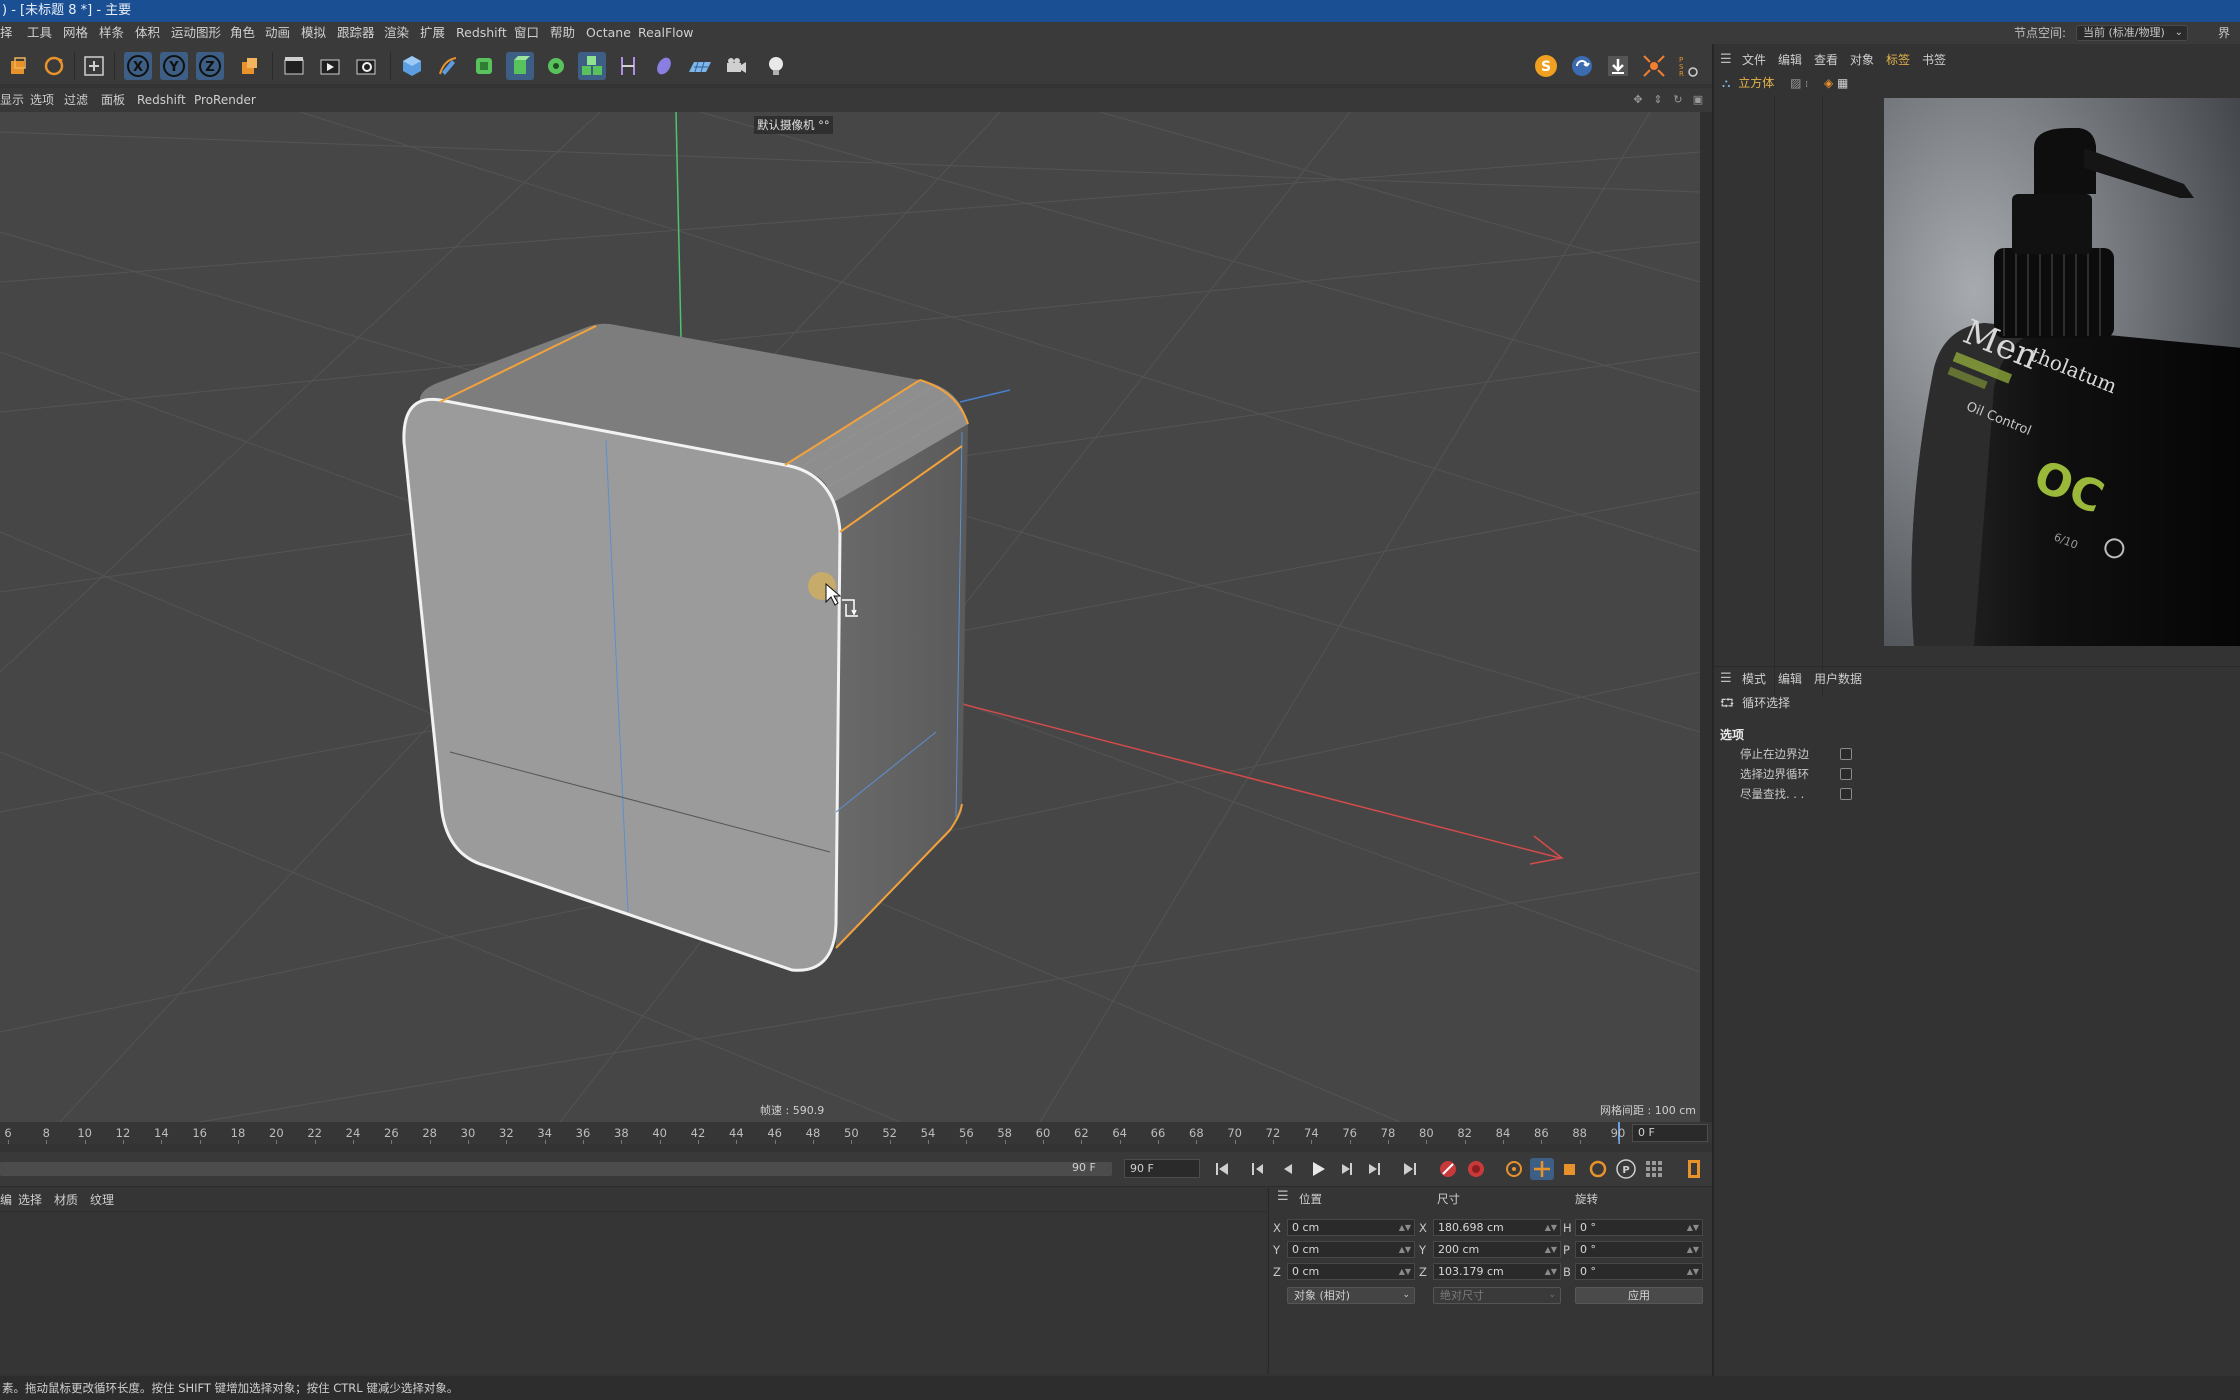  Describe the element at coordinates (138, 66) in the screenshot. I see `lock-x-axis-icon: X` at that location.